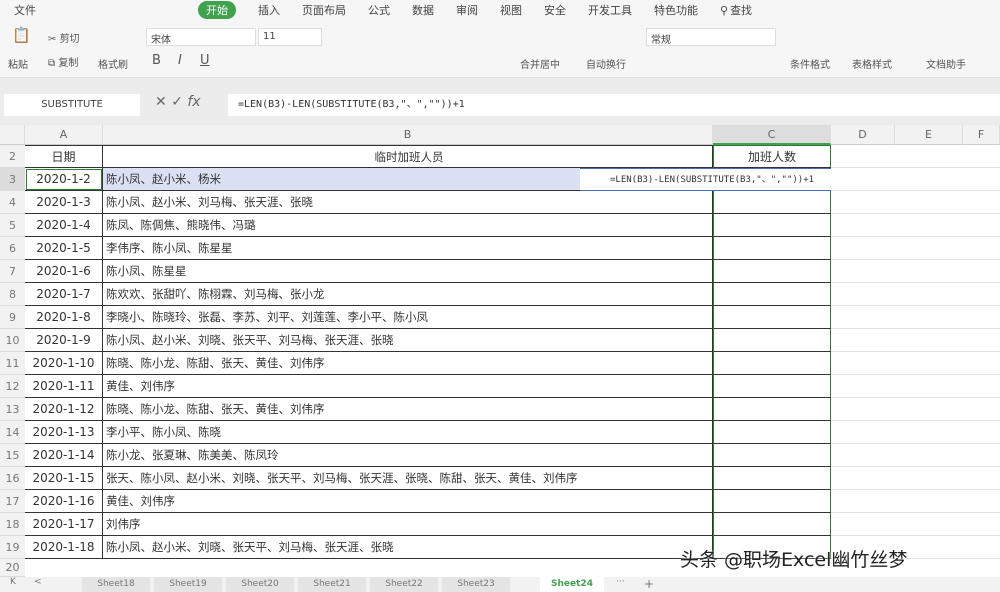 This screenshot has height=592, width=1000. I want to click on row-header: 2, so click(12, 156).